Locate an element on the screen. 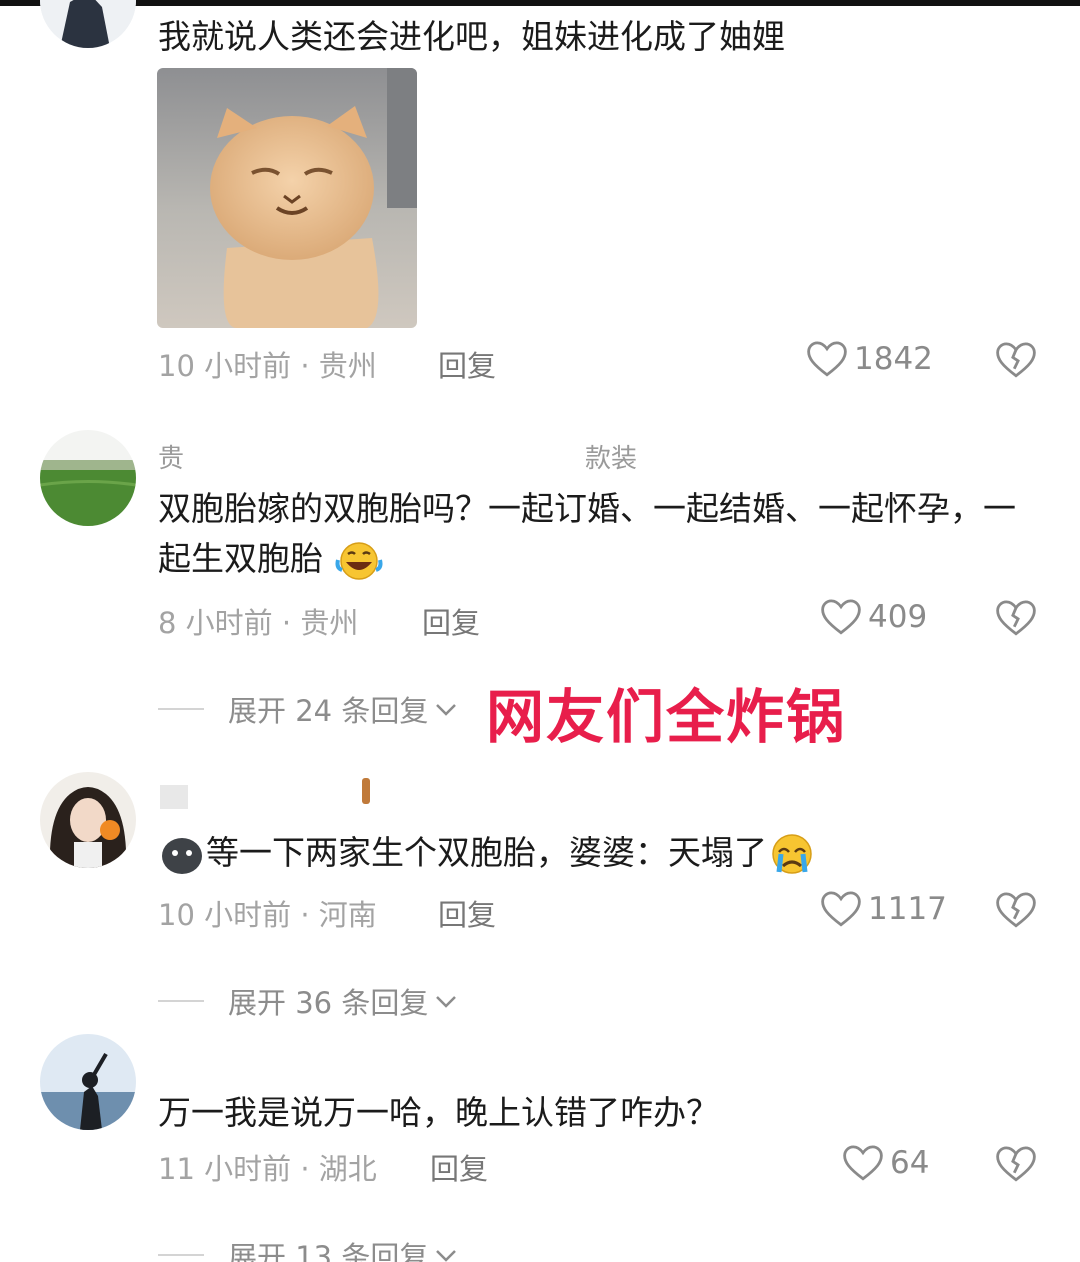 This screenshot has height=1262, width=1080. username-placeholder-mark is located at coordinates (366, 791).